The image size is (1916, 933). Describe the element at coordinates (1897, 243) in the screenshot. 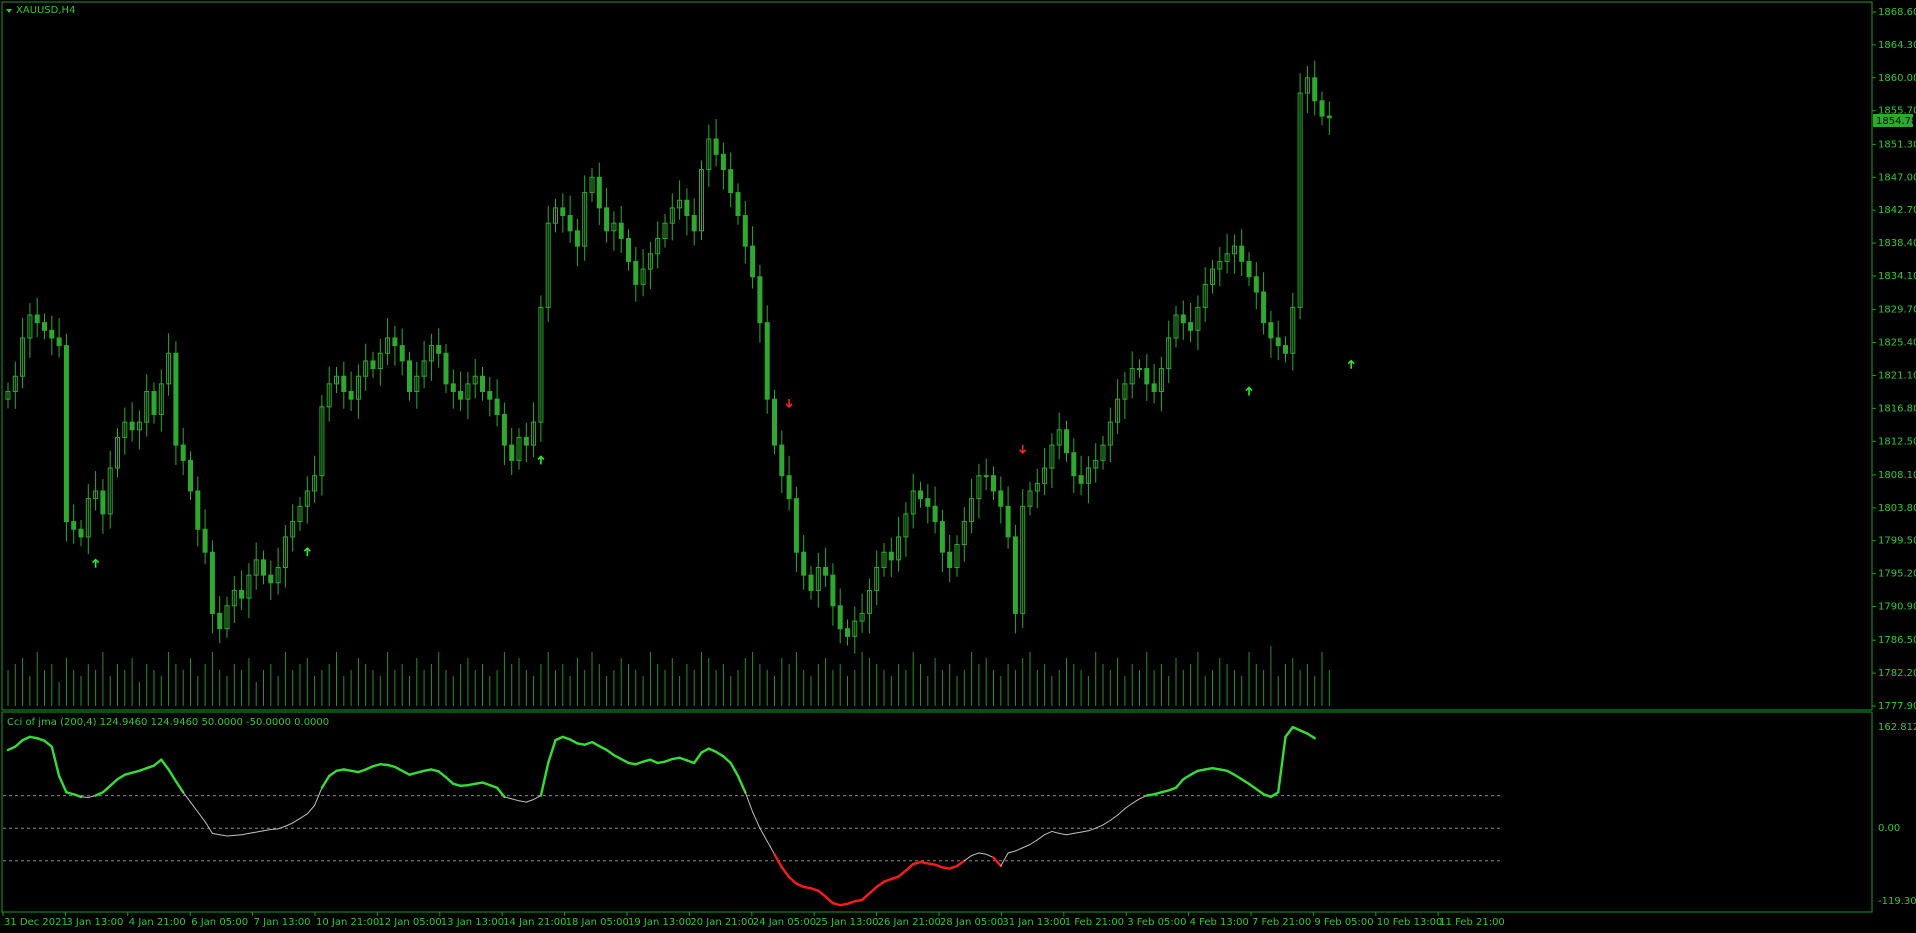

I see `price-tick-label: 1838.40` at that location.